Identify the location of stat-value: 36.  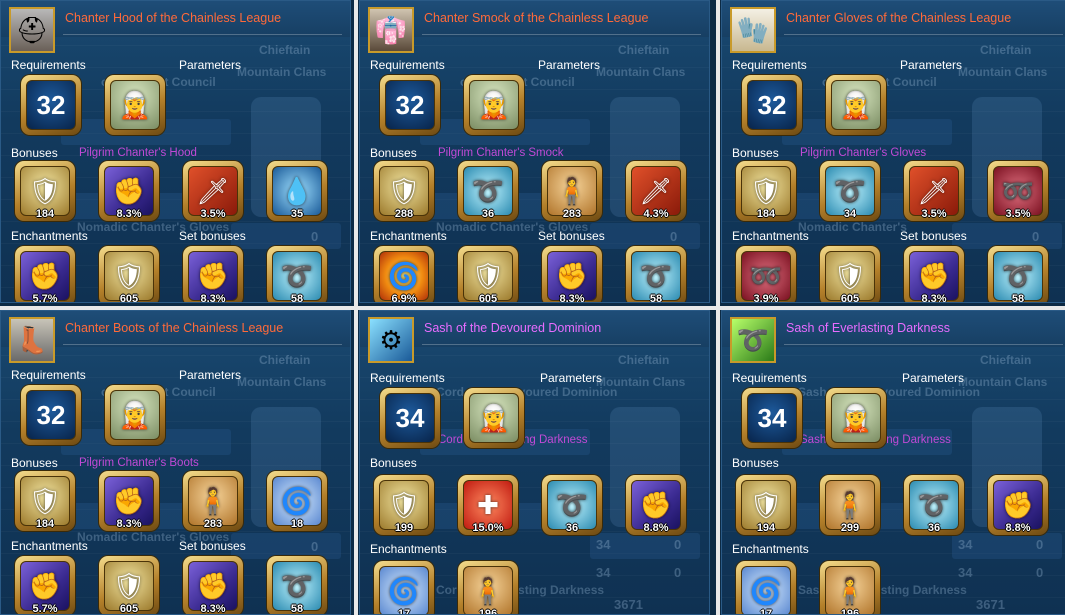
(572, 528).